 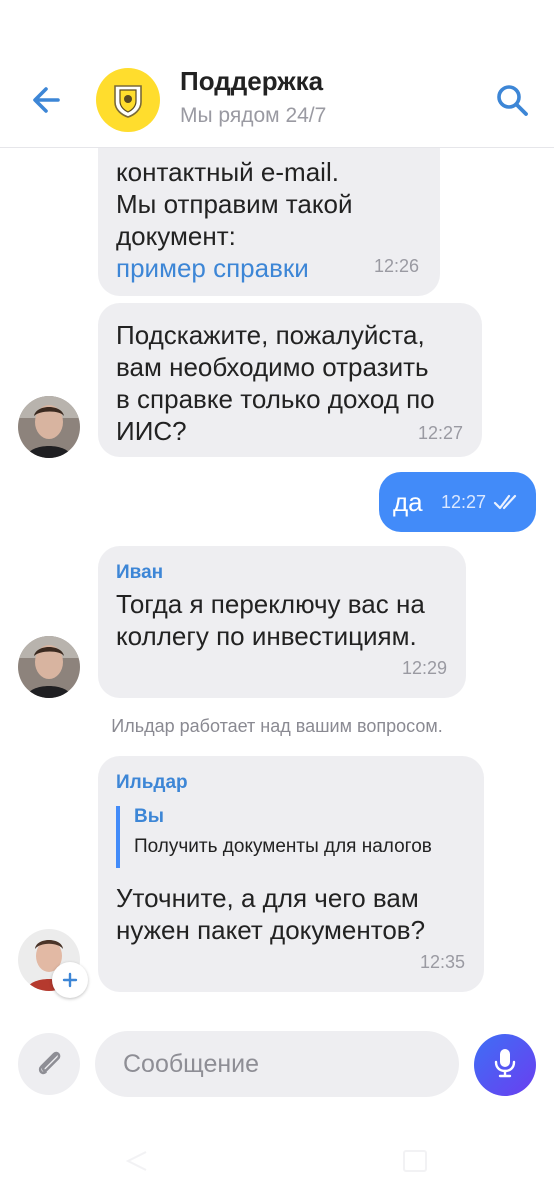 I want to click on quote-author: Вы, so click(x=149, y=816).